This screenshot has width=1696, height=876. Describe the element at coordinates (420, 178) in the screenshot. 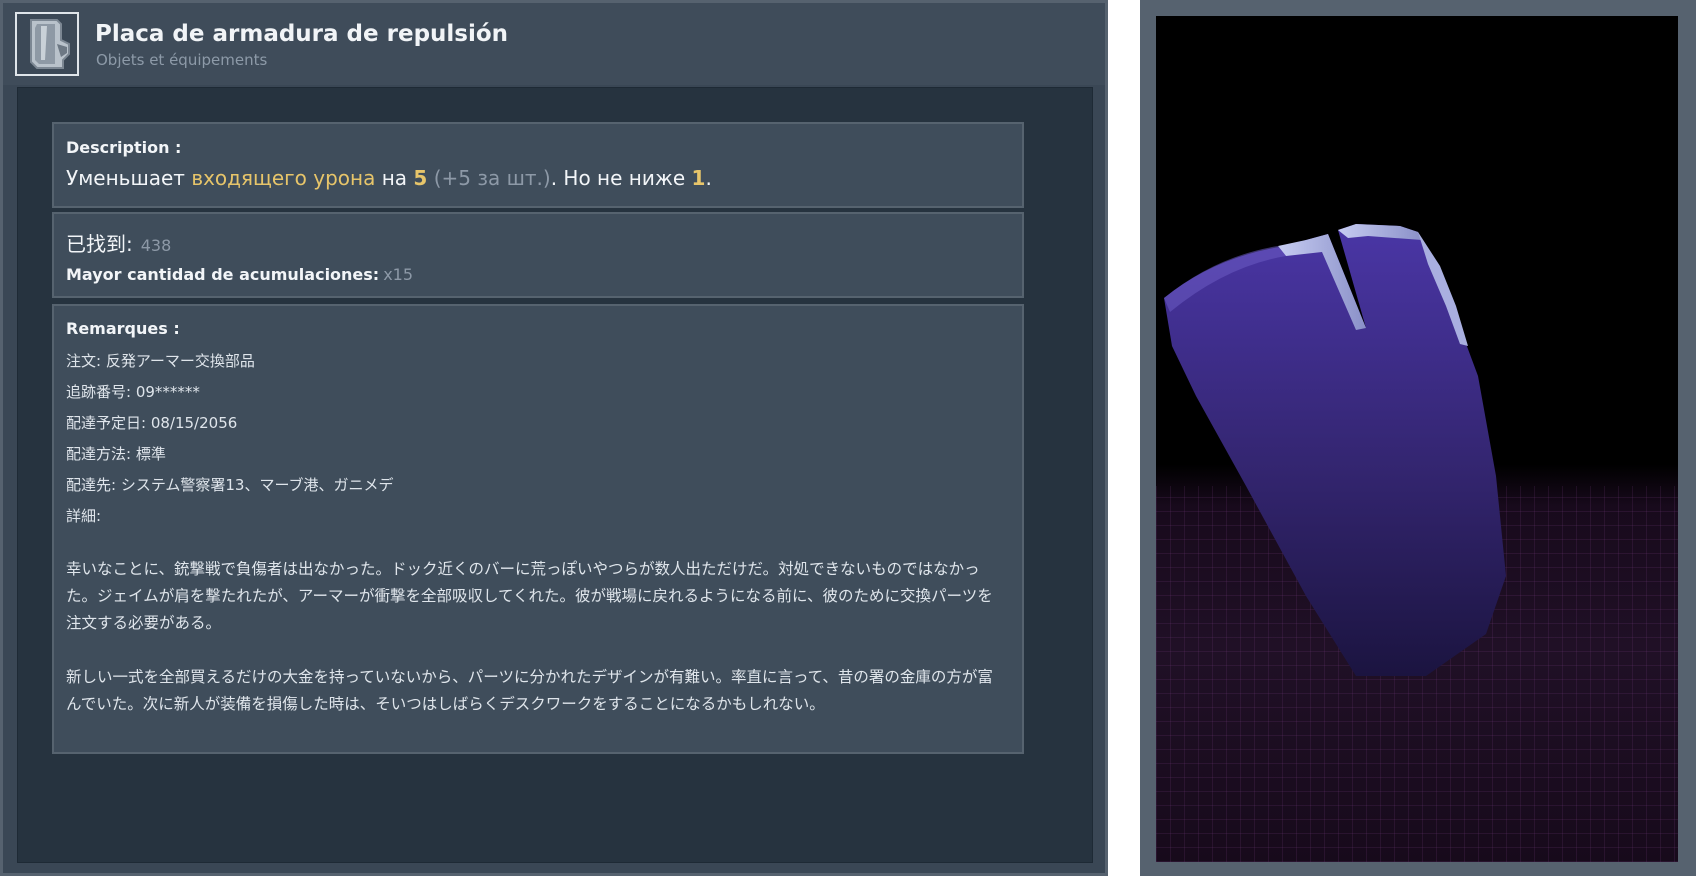

I see `description-amount: 5` at that location.